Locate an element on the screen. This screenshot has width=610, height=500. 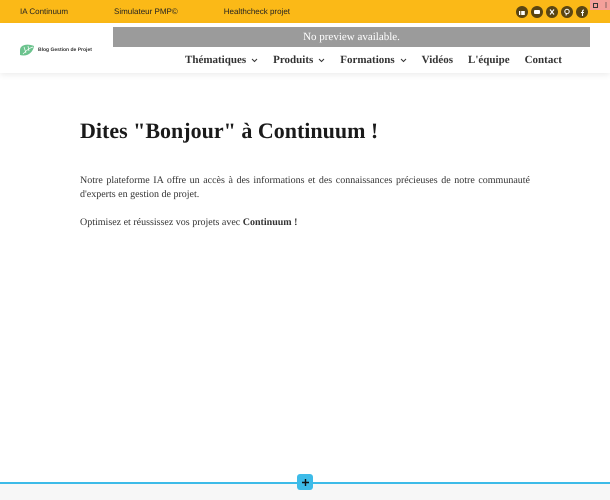
plus-icon is located at coordinates (305, 482).